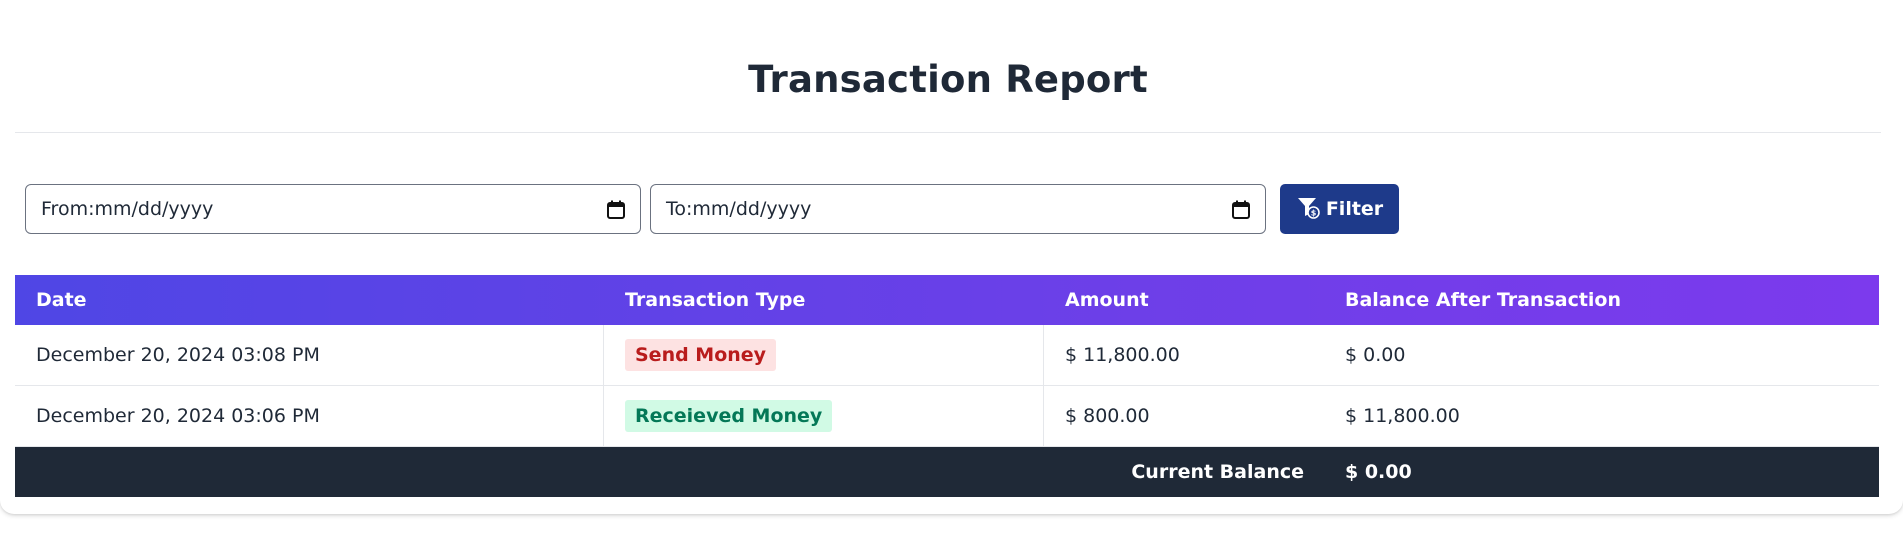  Describe the element at coordinates (1483, 300) in the screenshot. I see `header-balance-after: Balance After Transaction` at that location.